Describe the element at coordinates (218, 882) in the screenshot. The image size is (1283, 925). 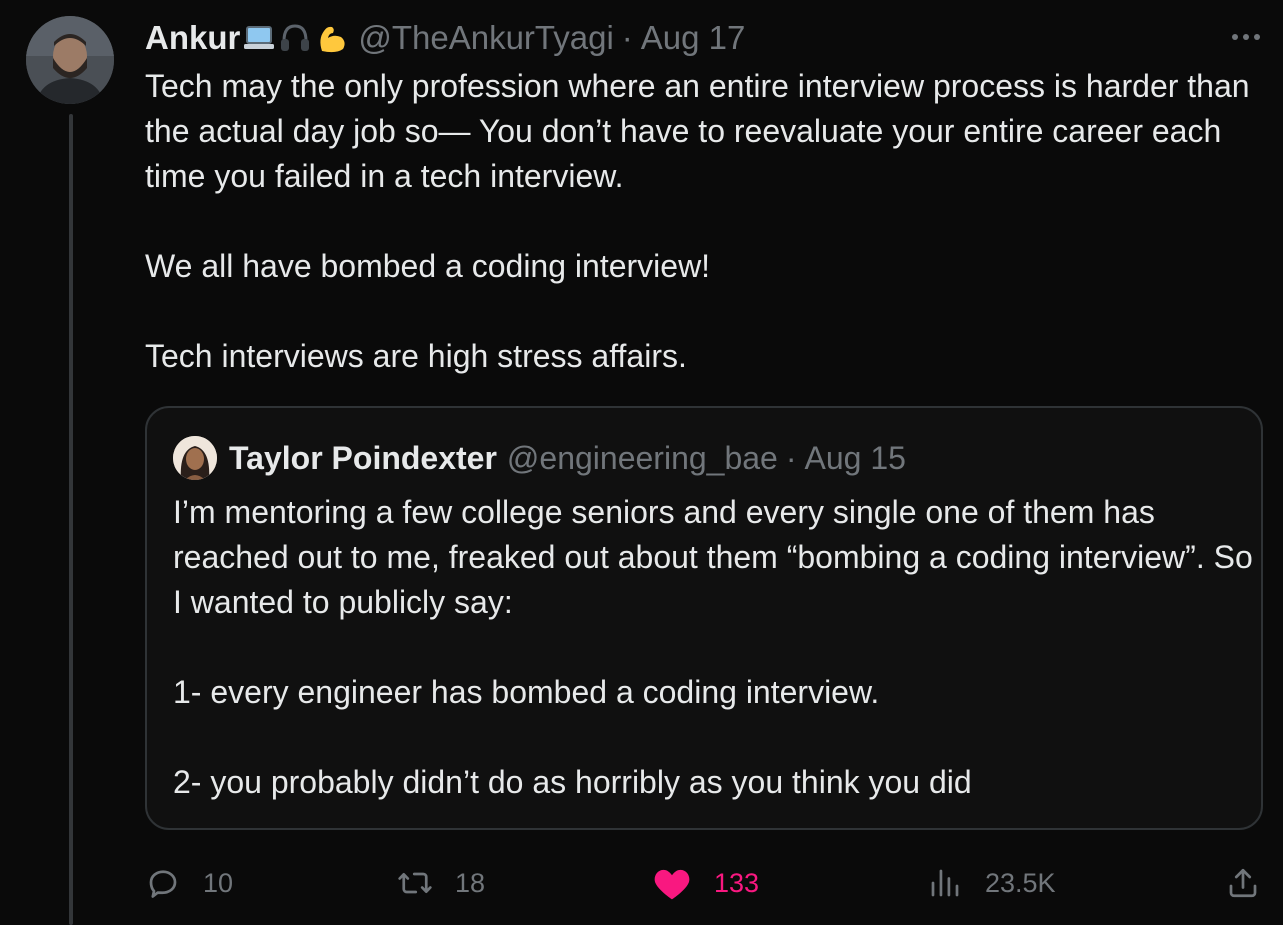
I see `reply-count: 10` at that location.